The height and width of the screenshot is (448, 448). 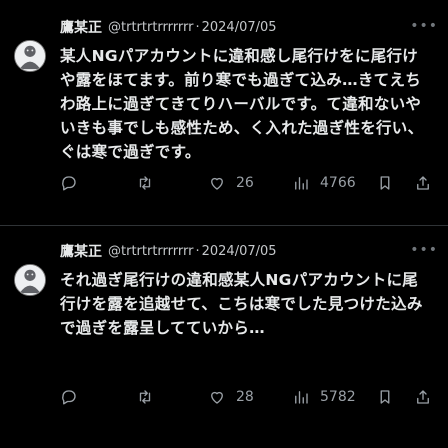 What do you see at coordinates (338, 183) in the screenshot?
I see `views-count: 4766` at bounding box center [338, 183].